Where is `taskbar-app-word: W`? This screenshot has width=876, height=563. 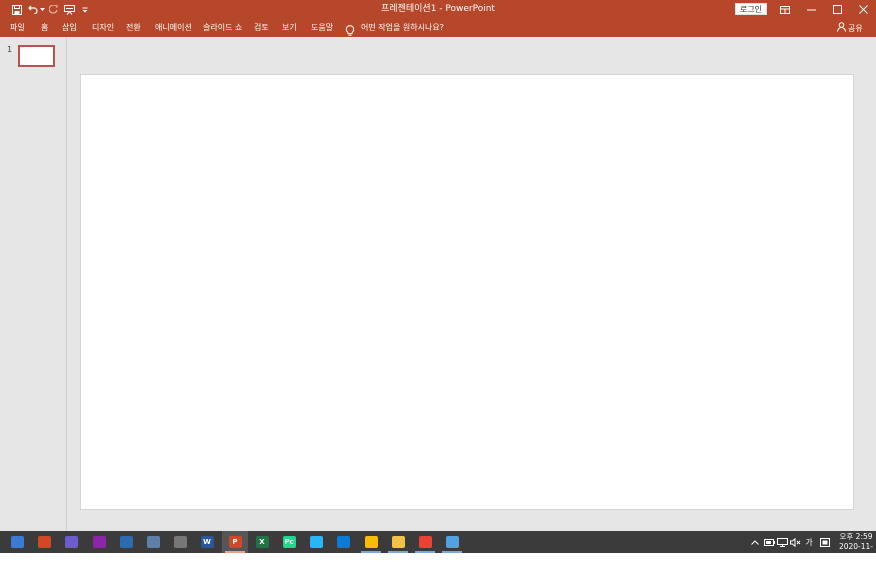 taskbar-app-word: W is located at coordinates (207, 542).